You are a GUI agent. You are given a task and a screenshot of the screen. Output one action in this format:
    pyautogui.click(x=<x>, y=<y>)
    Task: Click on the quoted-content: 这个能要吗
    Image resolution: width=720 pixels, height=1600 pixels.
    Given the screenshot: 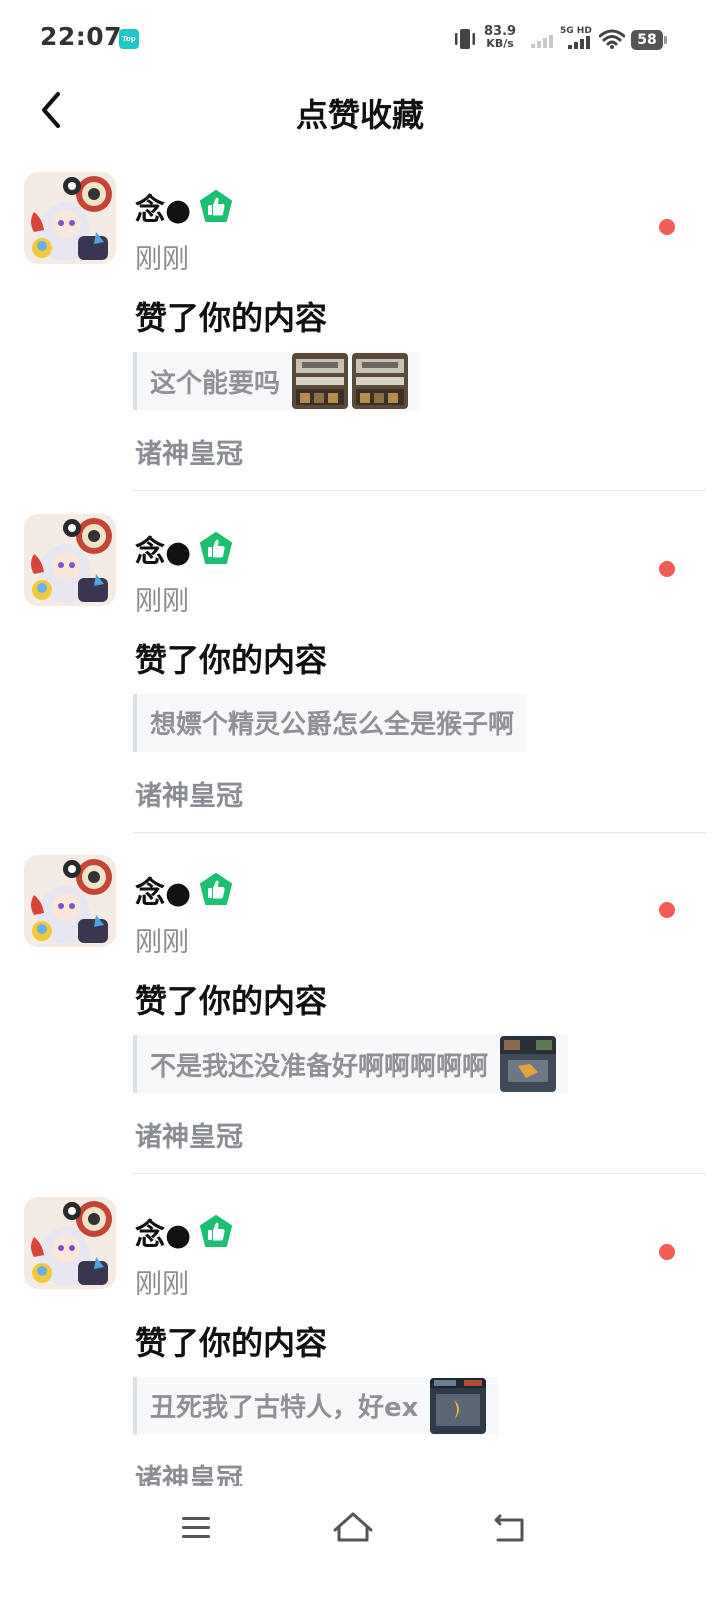 What is the action you would take?
    pyautogui.click(x=277, y=381)
    